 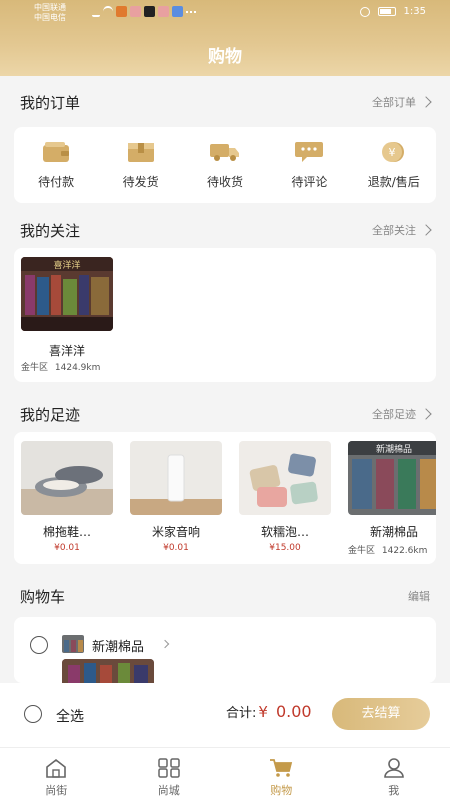 What do you see at coordinates (263, 712) in the screenshot?
I see `total-currency: ¥` at bounding box center [263, 712].